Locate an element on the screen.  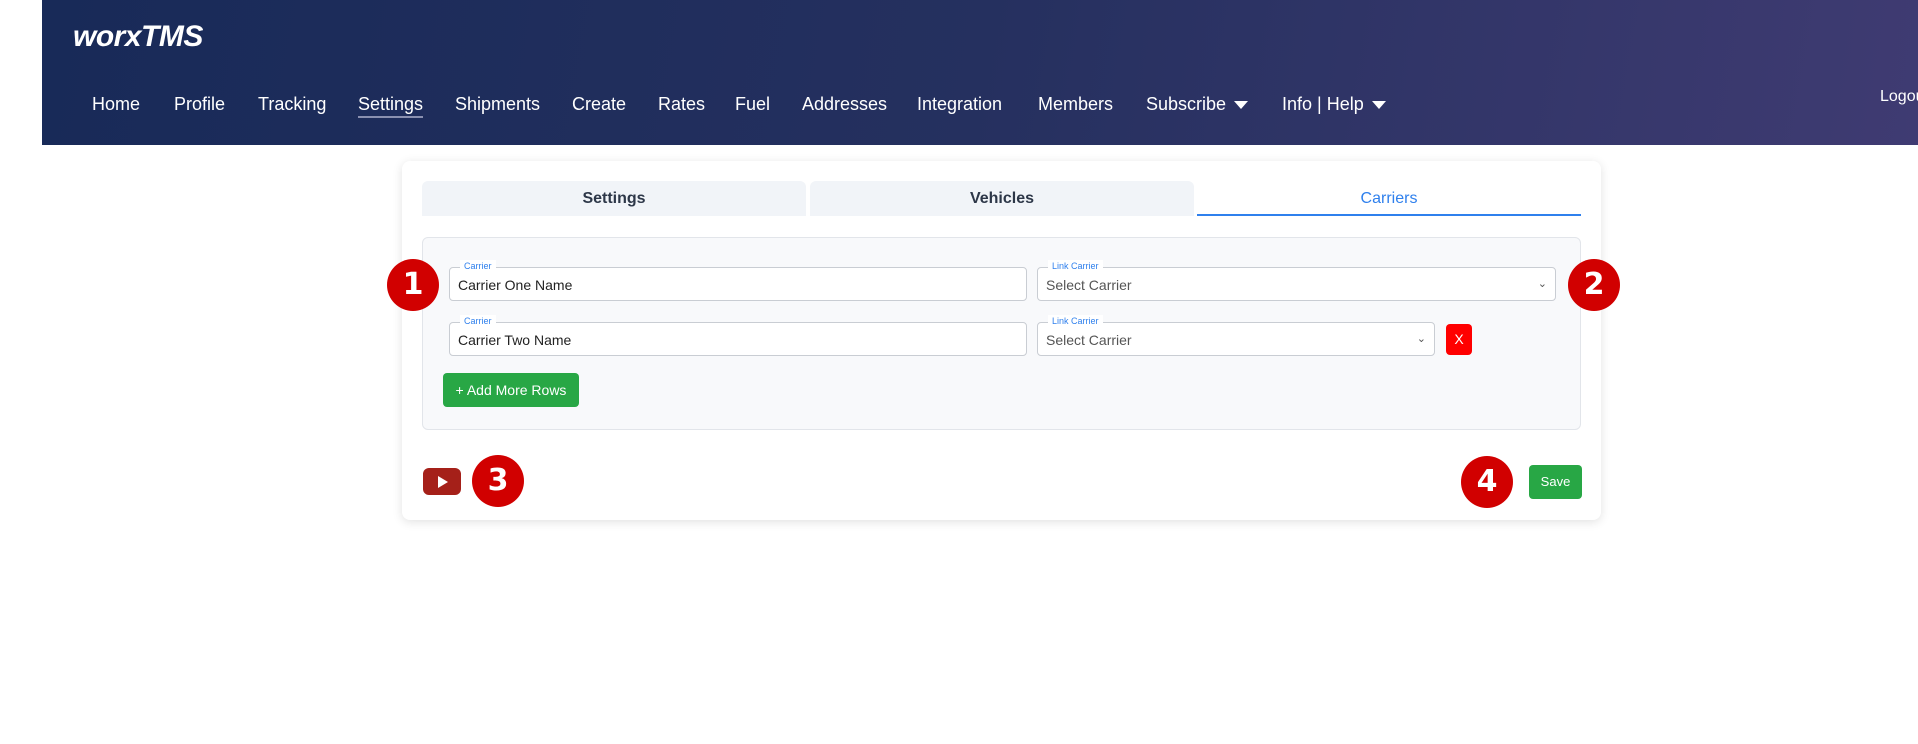
youtube-video-icon is located at coordinates (442, 481).